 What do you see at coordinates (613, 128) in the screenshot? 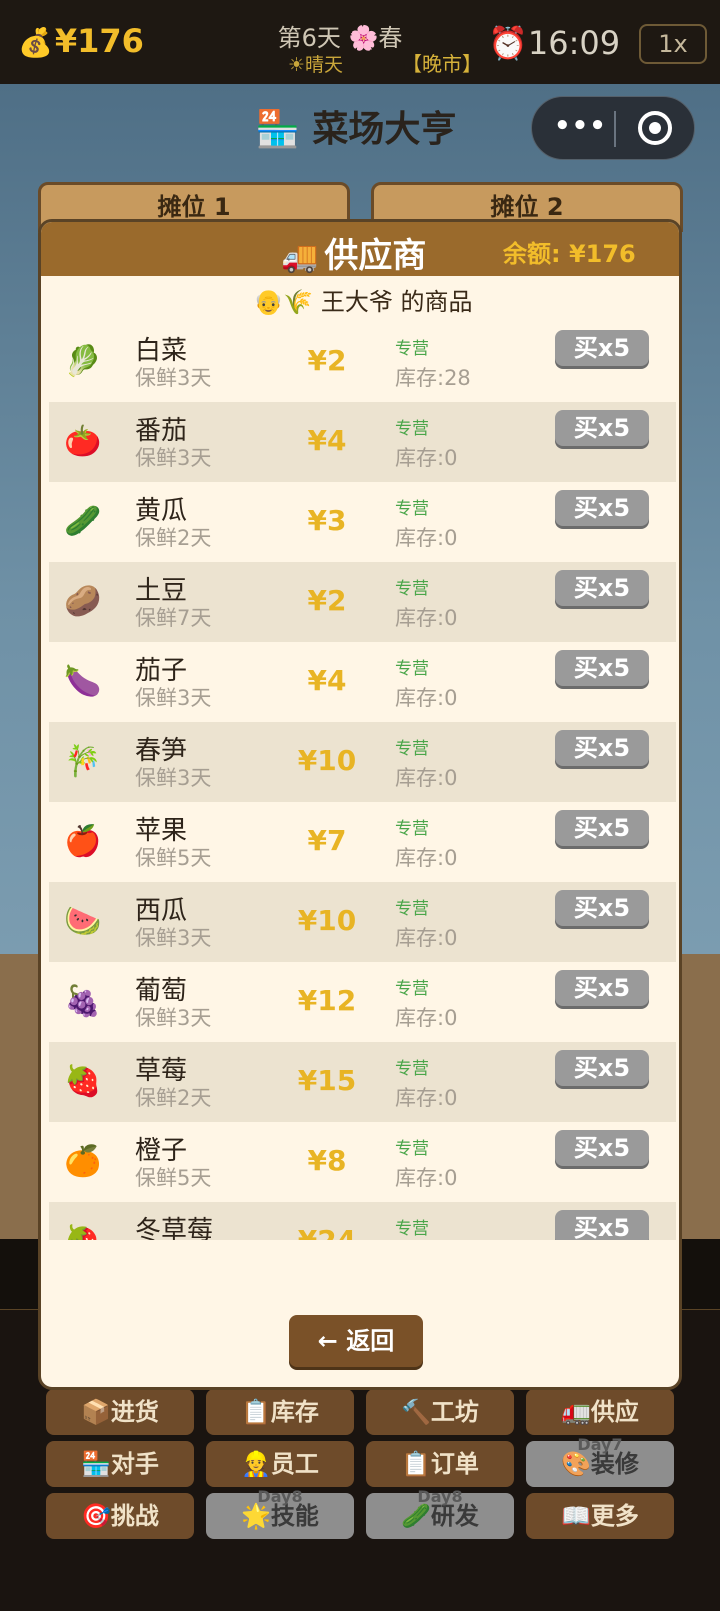
I see `miniprogram-capsule: •••` at bounding box center [613, 128].